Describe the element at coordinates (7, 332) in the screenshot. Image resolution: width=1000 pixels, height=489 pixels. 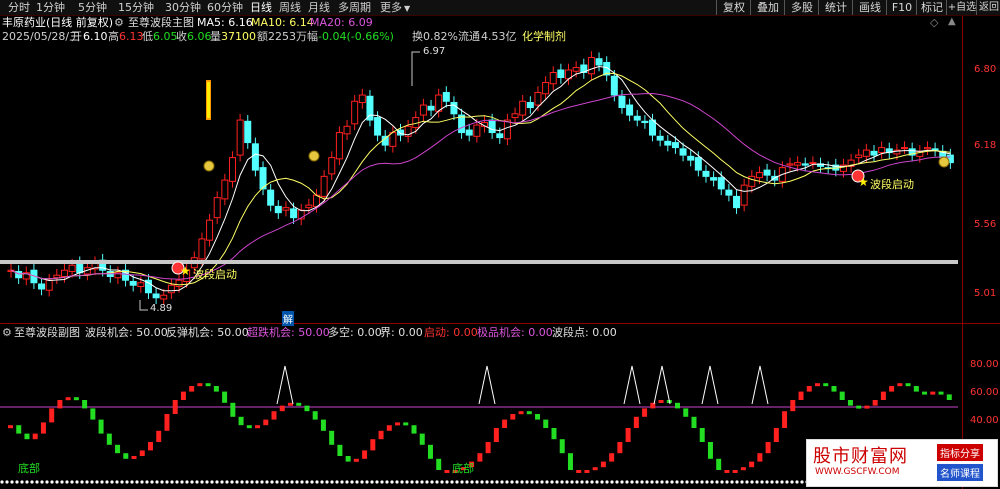
I see `gear-icon: ⚙` at that location.